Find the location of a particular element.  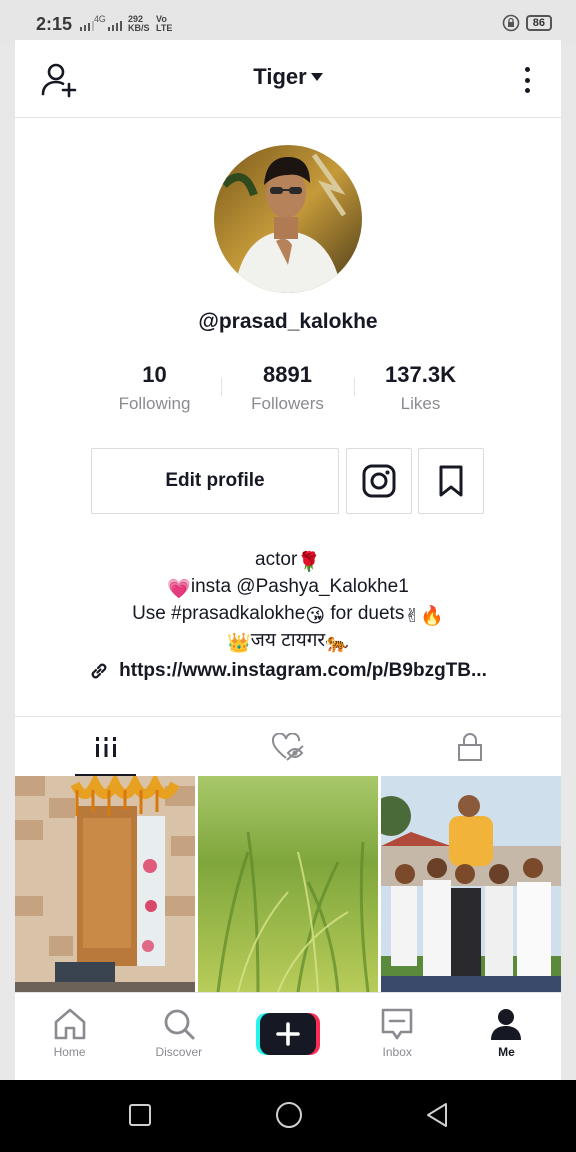

volte-bottom: LTE is located at coordinates (164, 28).